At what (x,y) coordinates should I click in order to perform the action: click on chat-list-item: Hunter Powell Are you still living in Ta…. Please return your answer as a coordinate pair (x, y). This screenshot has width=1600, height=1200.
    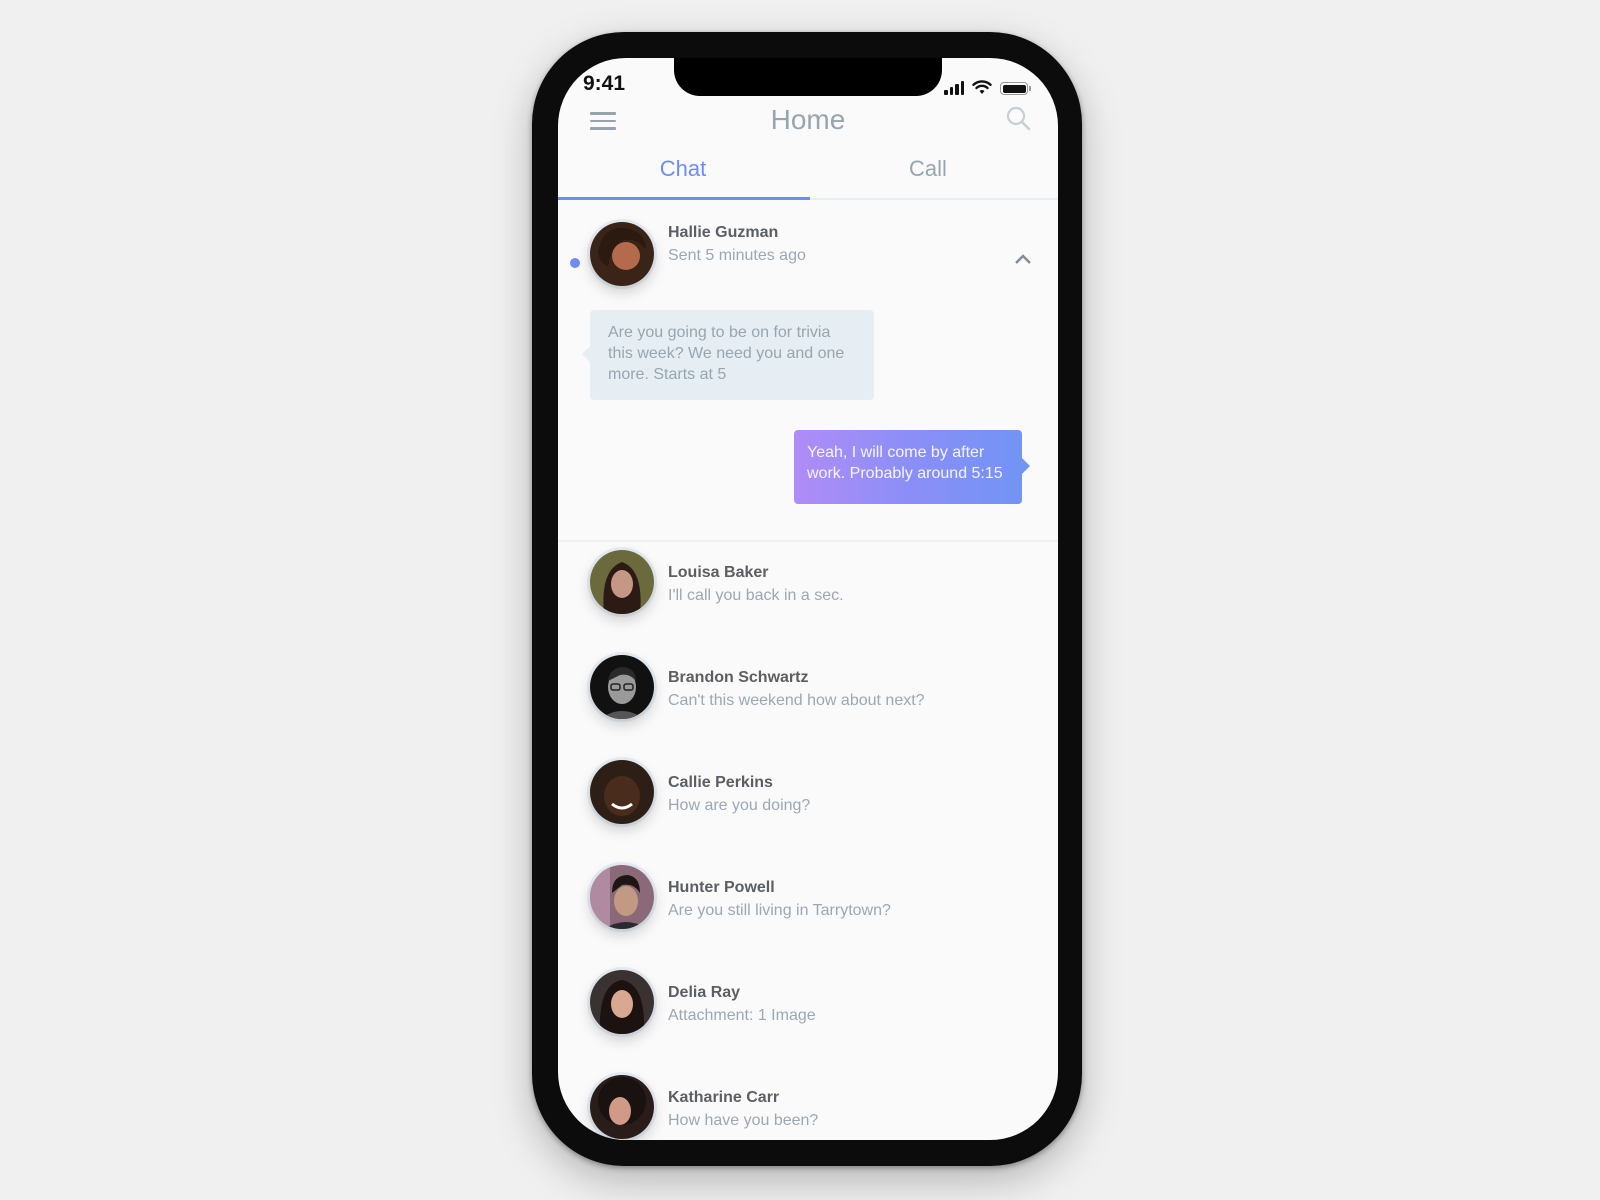
    Looking at the image, I should click on (808, 910).